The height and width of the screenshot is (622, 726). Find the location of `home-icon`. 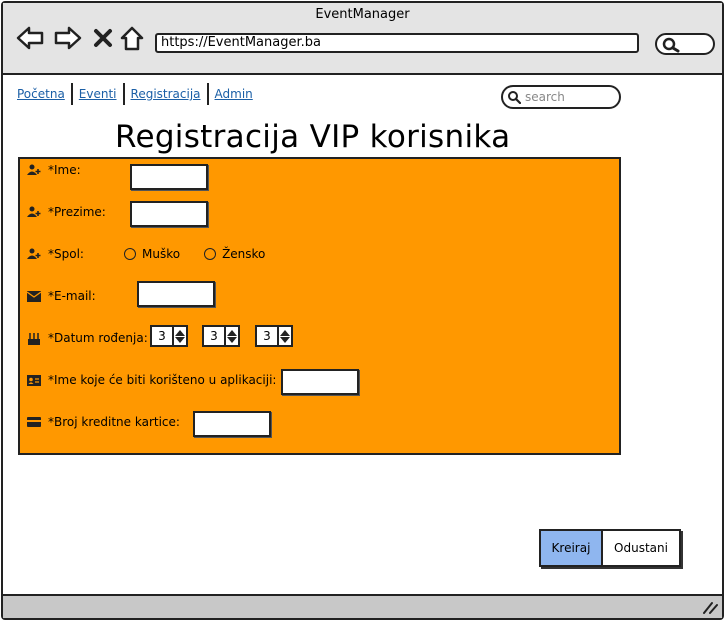

home-icon is located at coordinates (132, 39).